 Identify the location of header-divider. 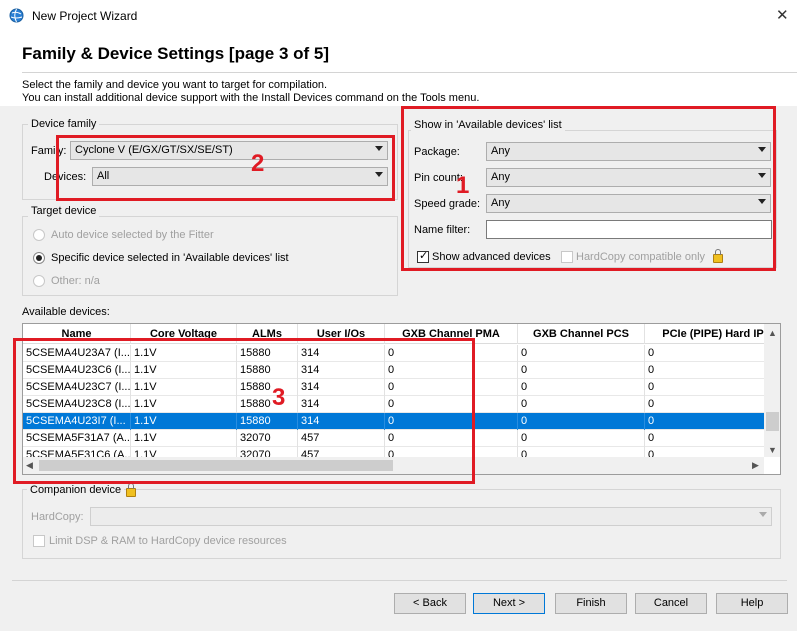
(409, 72).